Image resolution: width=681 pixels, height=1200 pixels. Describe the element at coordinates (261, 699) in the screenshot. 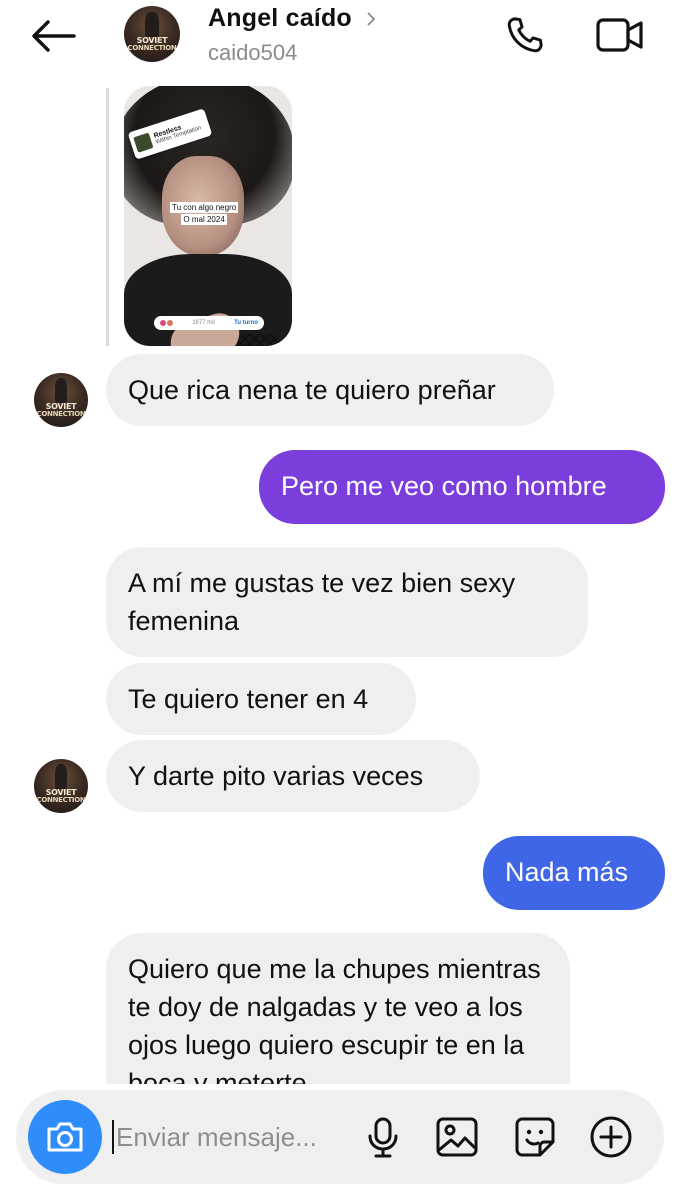

I see `incoming-message: Te quiero tener en 4` at that location.